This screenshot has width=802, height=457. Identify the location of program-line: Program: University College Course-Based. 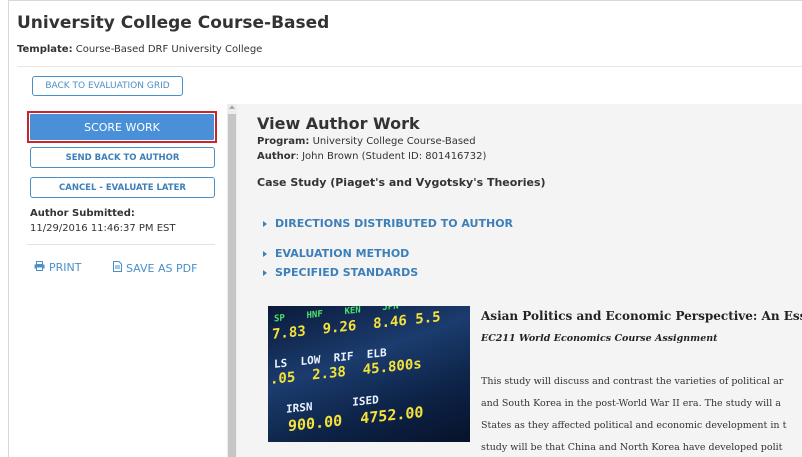
(366, 141).